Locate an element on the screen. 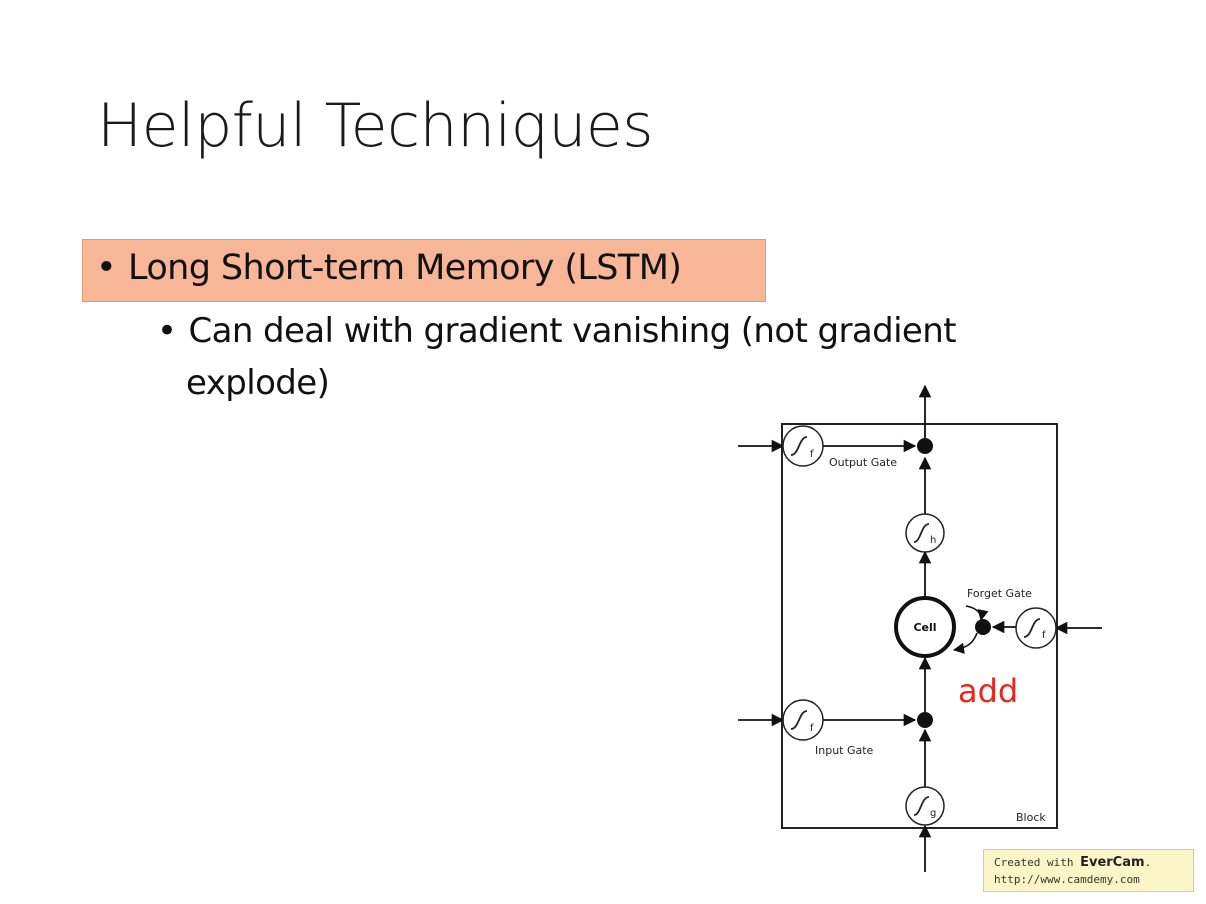  forget-gate-unit: f is located at coordinates (1036, 628).